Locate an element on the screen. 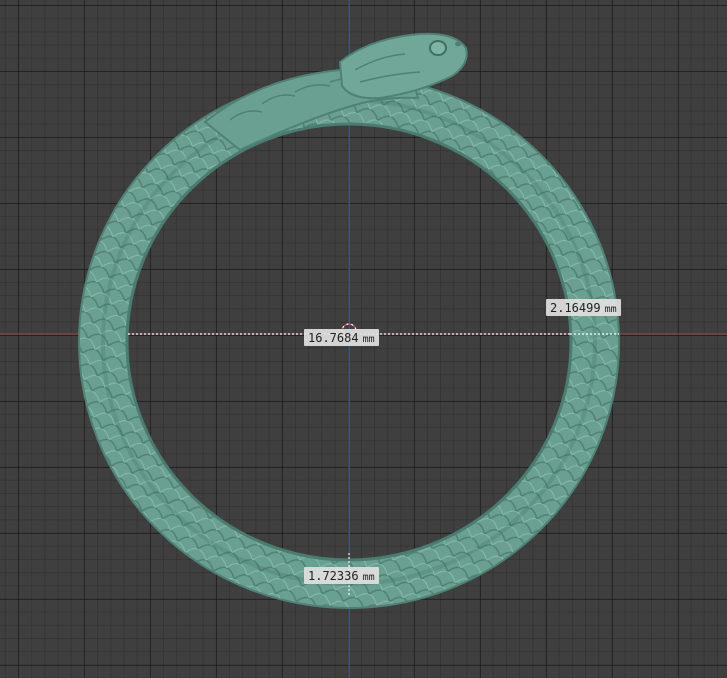 The height and width of the screenshot is (678, 727). snake-eye is located at coordinates (438, 48).